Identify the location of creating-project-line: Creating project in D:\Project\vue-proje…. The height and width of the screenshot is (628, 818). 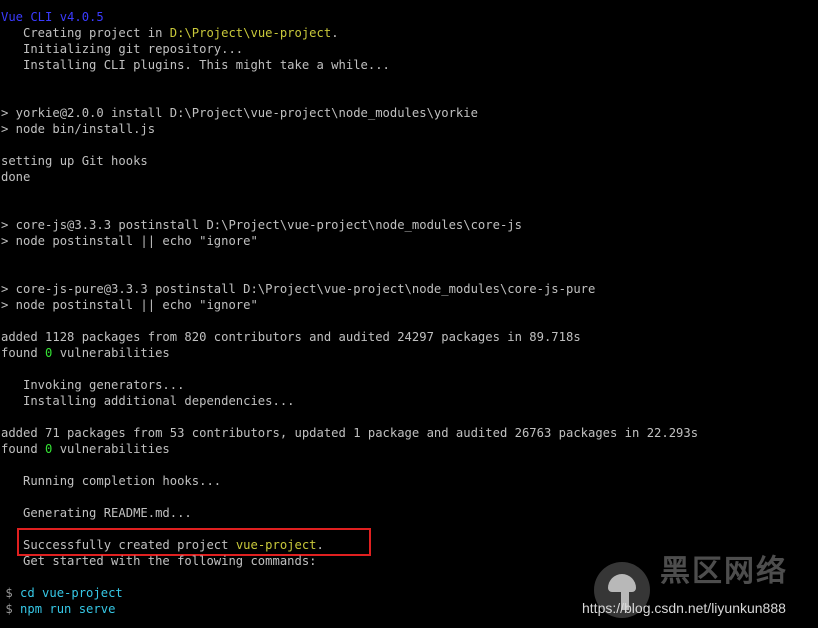
(170, 33).